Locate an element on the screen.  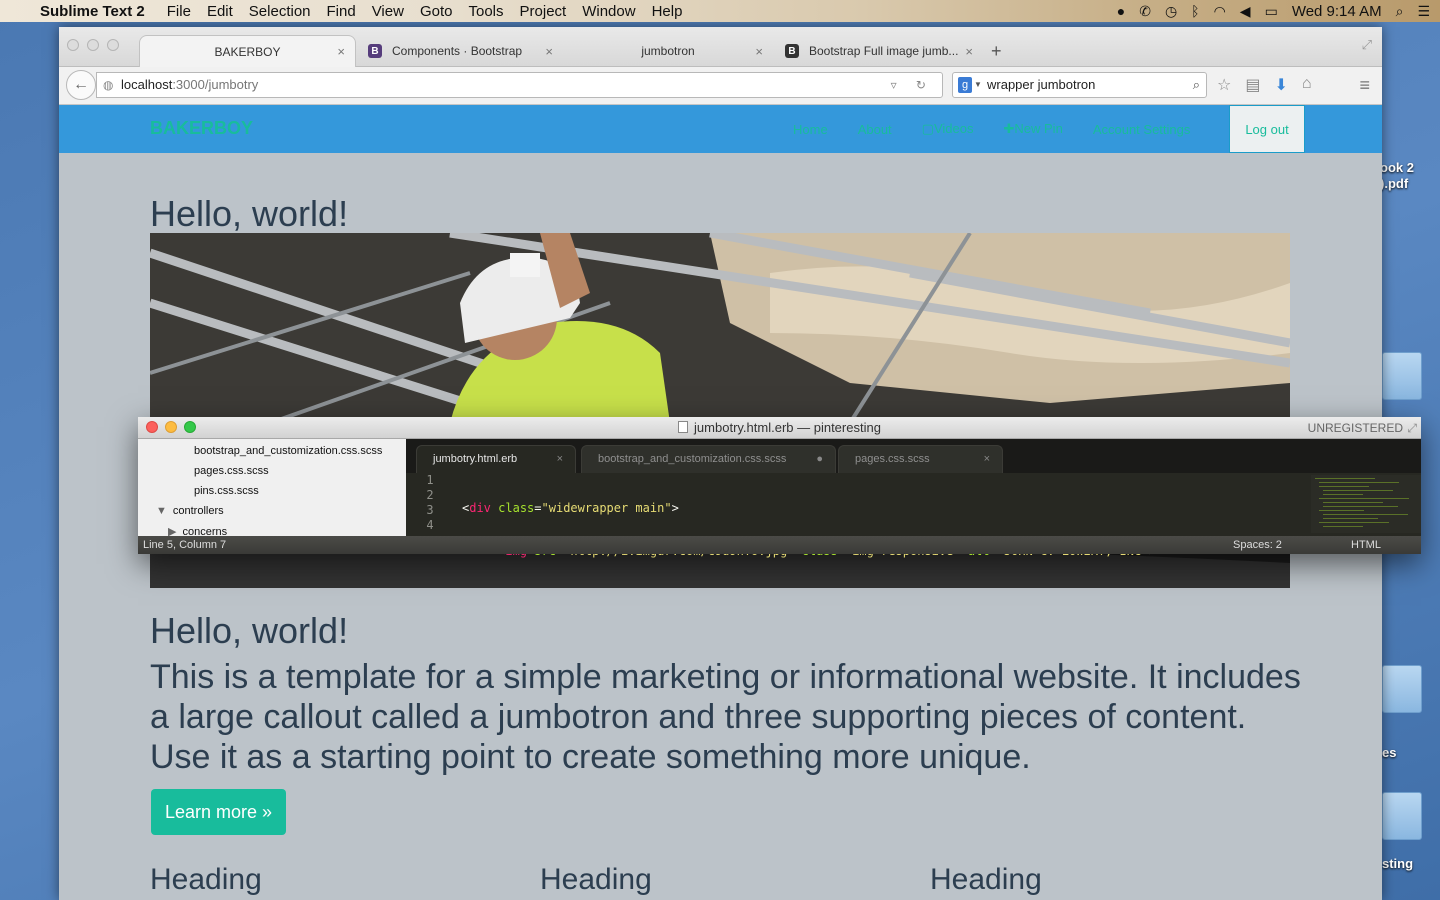
volume-icon: ◀ is located at coordinates (1245, 11).